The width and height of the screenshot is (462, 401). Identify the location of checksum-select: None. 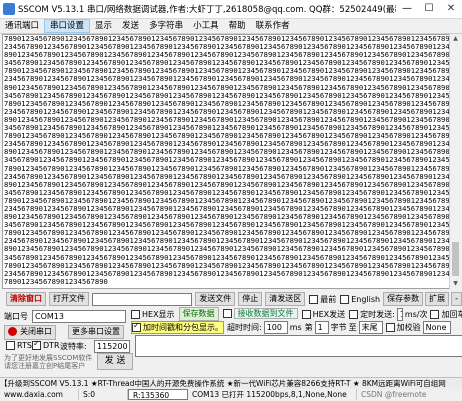
(436, 327).